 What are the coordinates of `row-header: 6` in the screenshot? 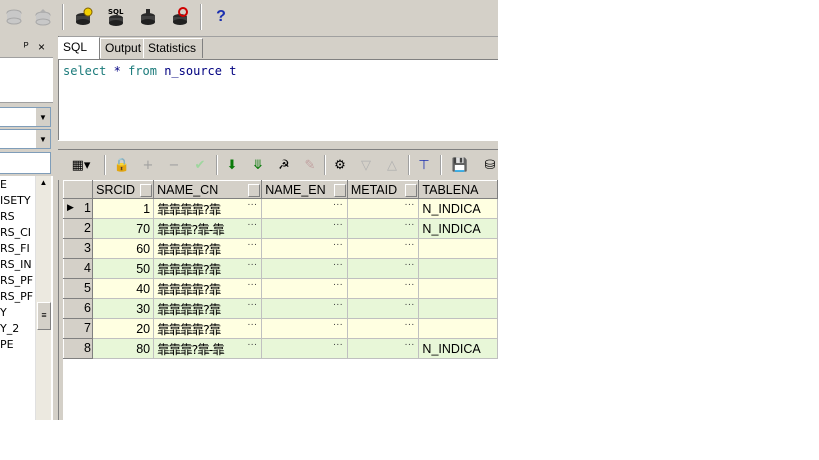 It's located at (78, 308).